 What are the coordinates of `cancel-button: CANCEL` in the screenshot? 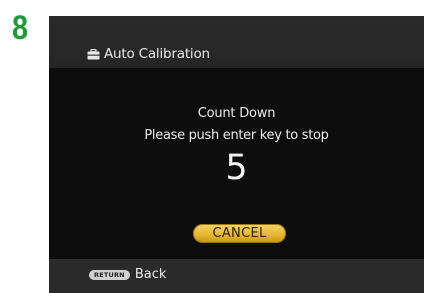 It's located at (239, 233).